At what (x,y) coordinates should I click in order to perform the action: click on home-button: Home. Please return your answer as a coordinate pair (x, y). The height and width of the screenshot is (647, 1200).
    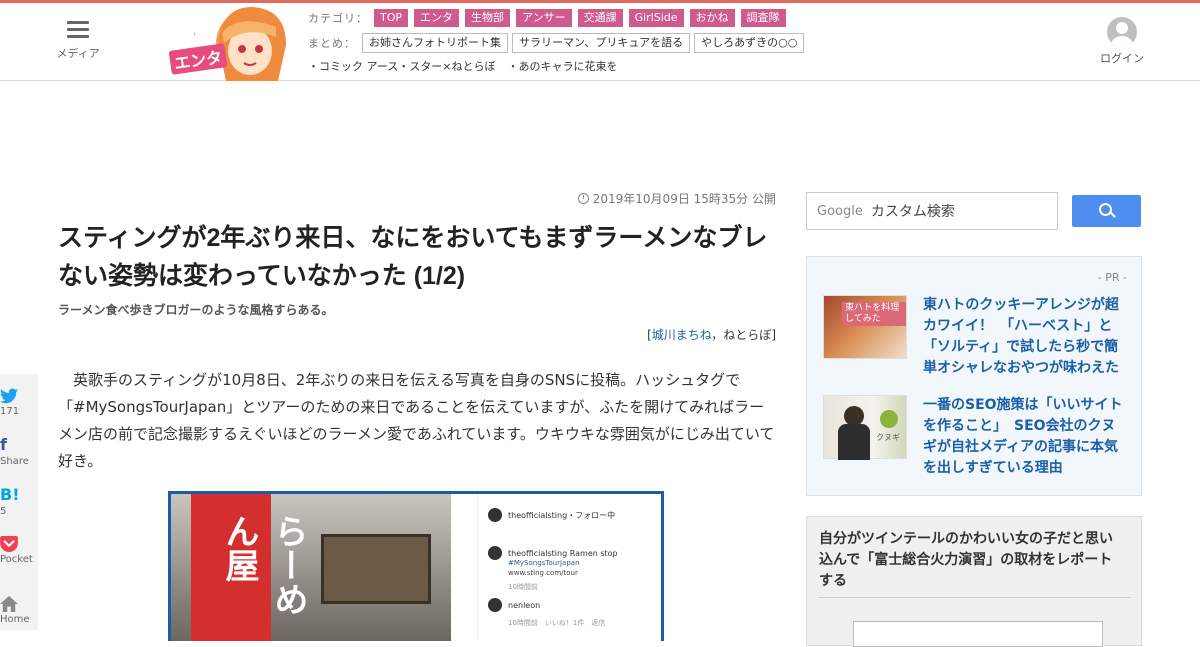
    Looking at the image, I should click on (19, 610).